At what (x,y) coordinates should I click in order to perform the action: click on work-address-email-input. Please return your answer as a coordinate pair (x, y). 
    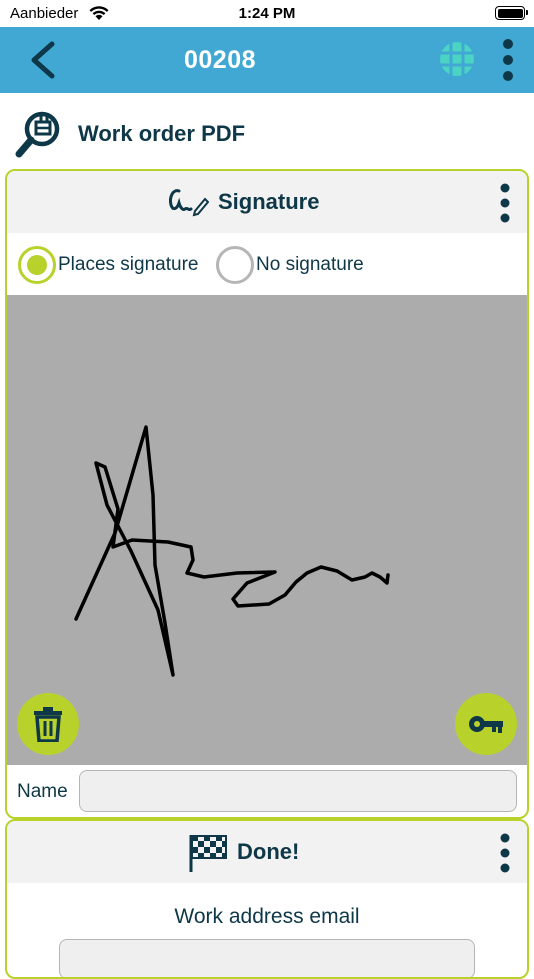
    Looking at the image, I should click on (267, 958).